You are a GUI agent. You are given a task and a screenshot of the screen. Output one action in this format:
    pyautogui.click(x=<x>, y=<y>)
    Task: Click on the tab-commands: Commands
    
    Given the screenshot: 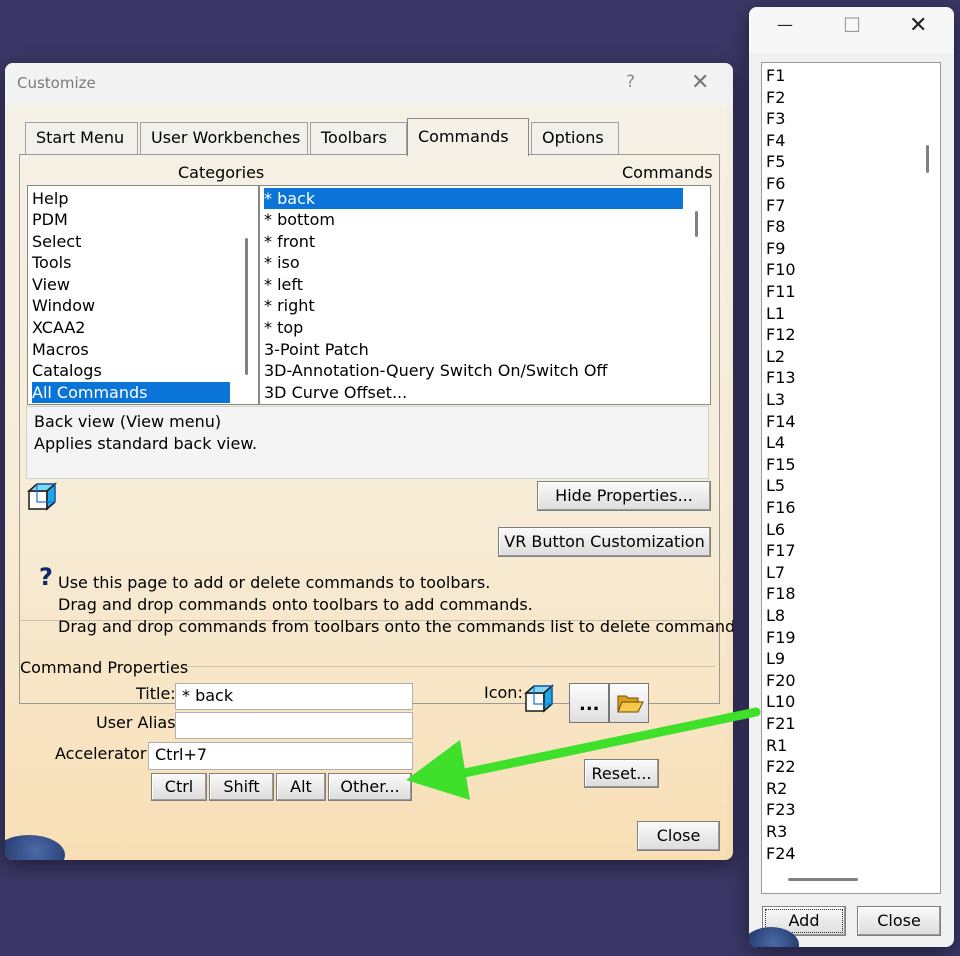 What is the action you would take?
    pyautogui.click(x=468, y=137)
    